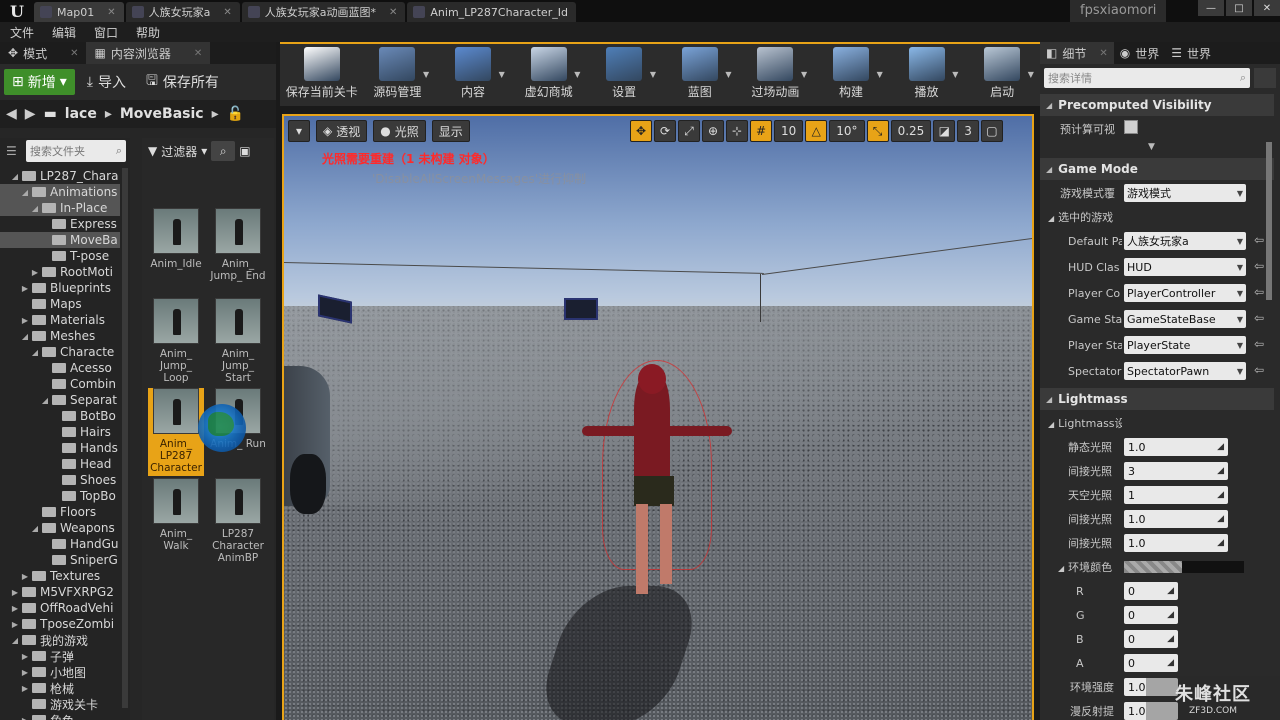 The width and height of the screenshot is (1280, 720). Describe the element at coordinates (60, 464) in the screenshot. I see `folder-tree-item: Head` at that location.